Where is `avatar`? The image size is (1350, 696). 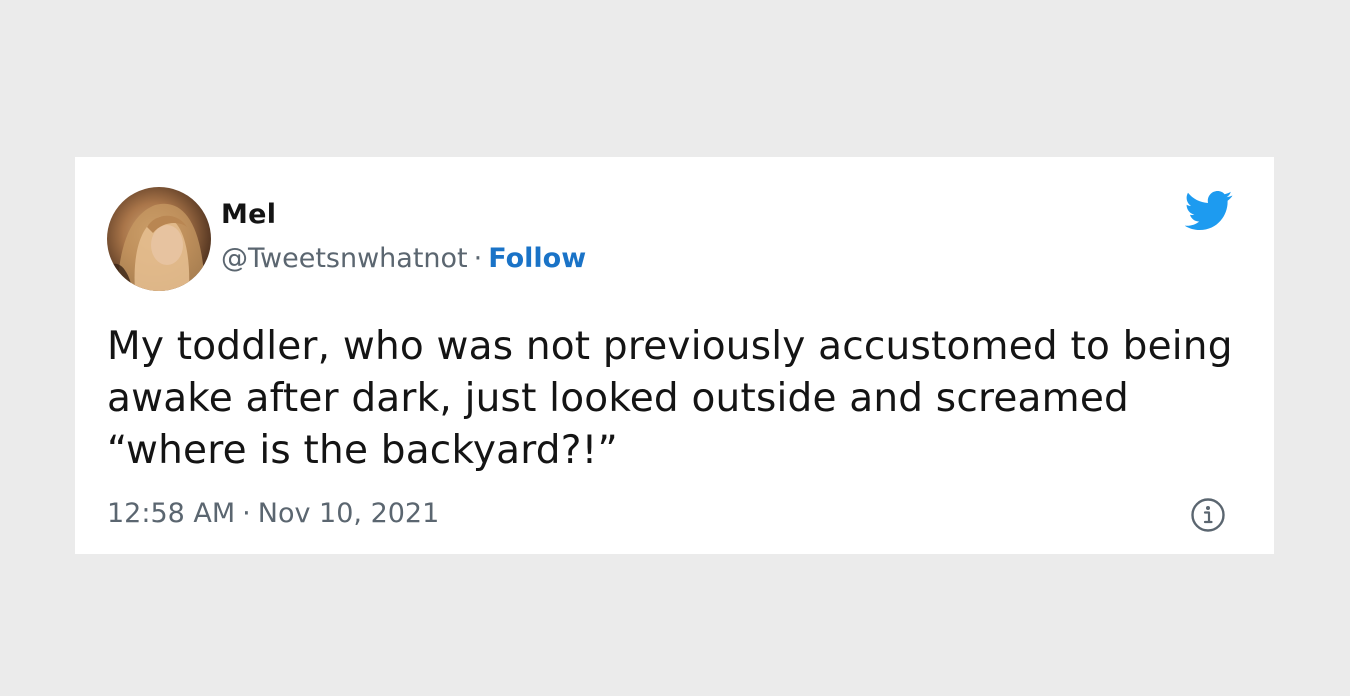
avatar is located at coordinates (159, 239).